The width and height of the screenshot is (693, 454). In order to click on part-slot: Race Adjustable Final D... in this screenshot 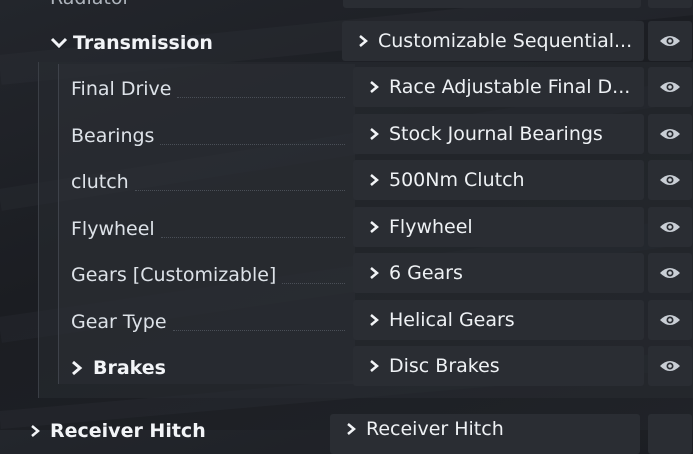, I will do `click(498, 87)`.